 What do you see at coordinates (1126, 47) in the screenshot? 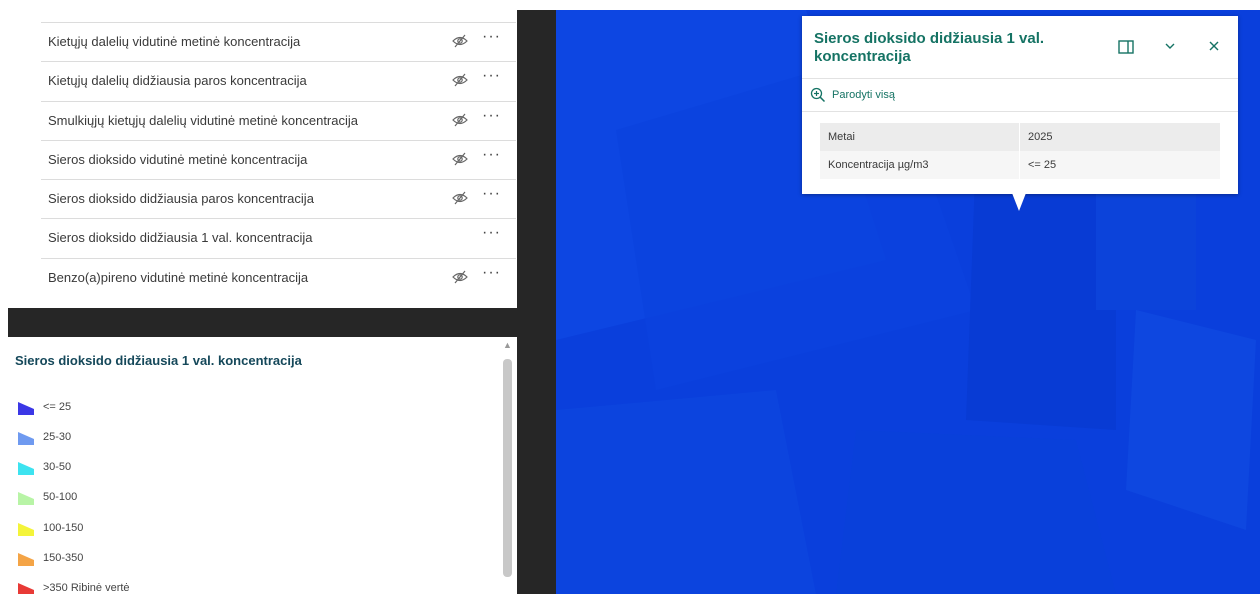
I see `dock-icon` at bounding box center [1126, 47].